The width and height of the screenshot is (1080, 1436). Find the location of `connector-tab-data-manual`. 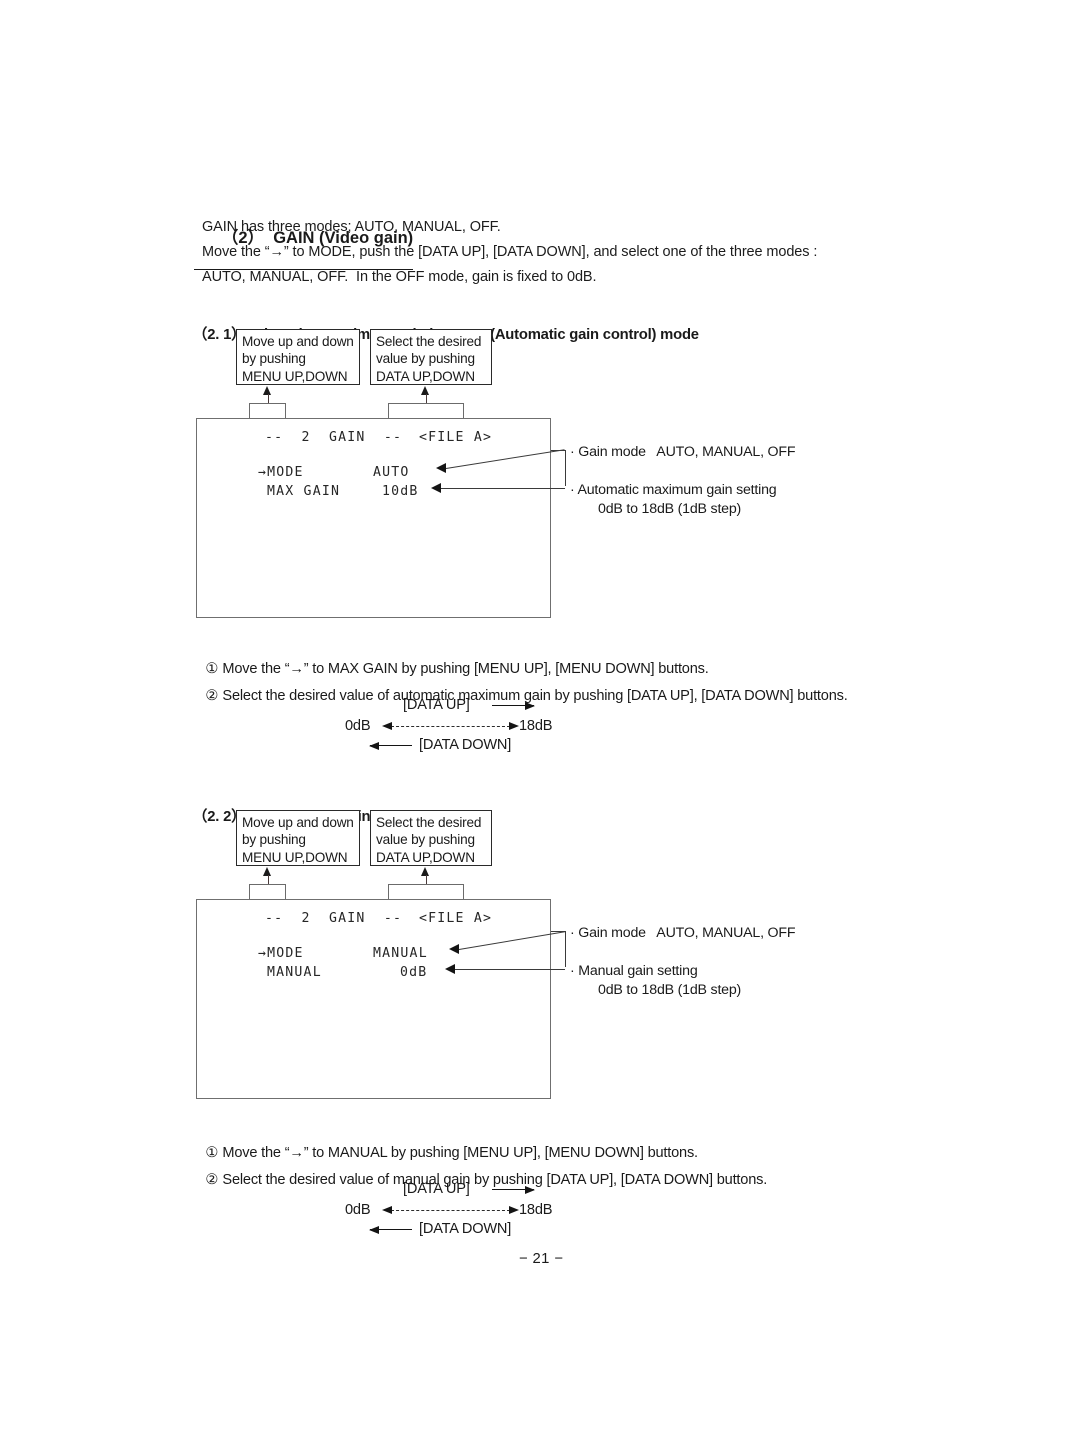

connector-tab-data-manual is located at coordinates (426, 892).